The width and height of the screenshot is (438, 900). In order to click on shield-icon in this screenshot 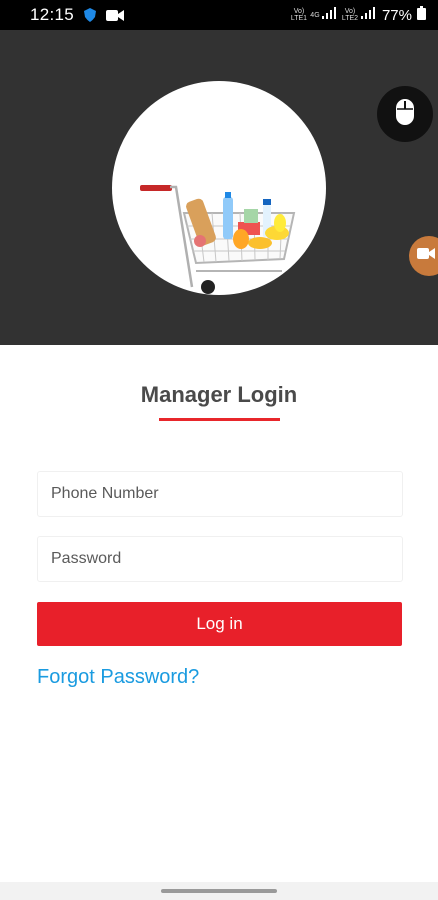, I will do `click(90, 15)`.